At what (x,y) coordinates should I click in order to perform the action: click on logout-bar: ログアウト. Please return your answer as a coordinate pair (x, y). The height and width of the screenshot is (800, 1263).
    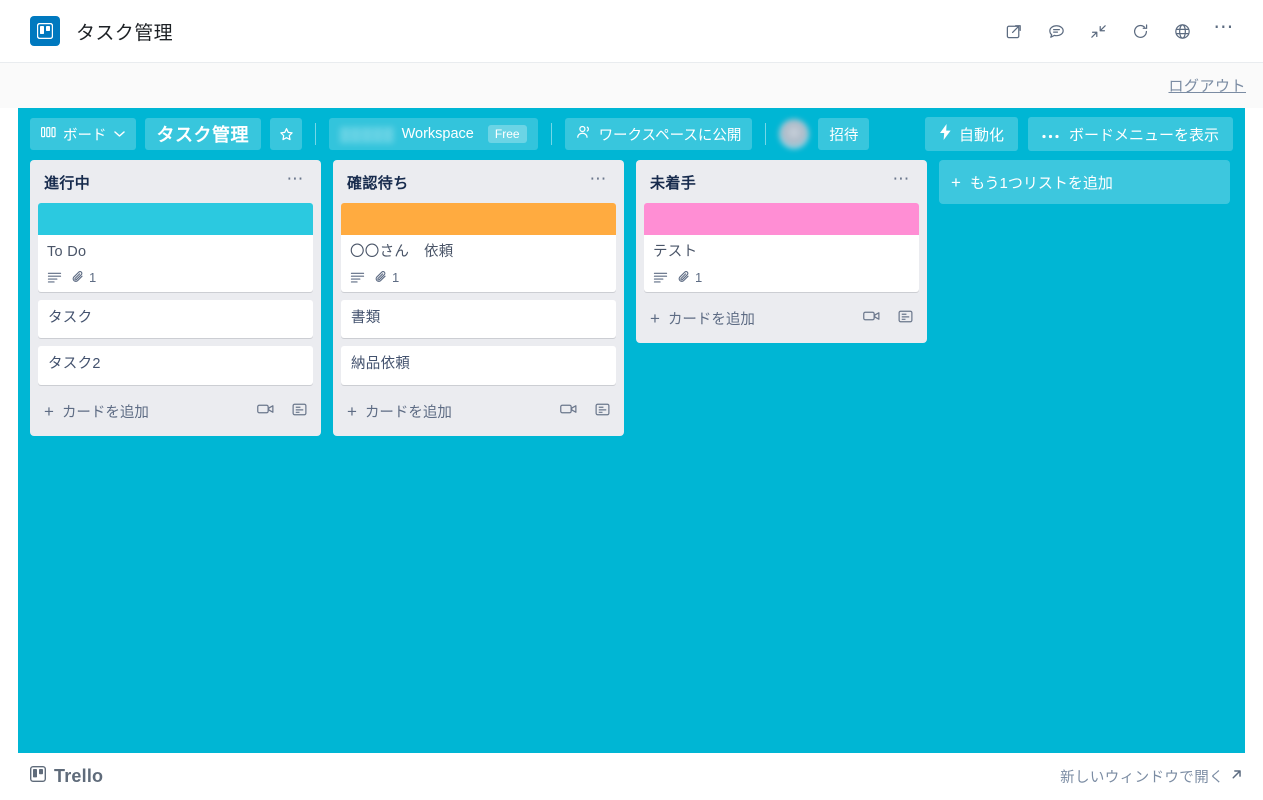
    Looking at the image, I should click on (631, 85).